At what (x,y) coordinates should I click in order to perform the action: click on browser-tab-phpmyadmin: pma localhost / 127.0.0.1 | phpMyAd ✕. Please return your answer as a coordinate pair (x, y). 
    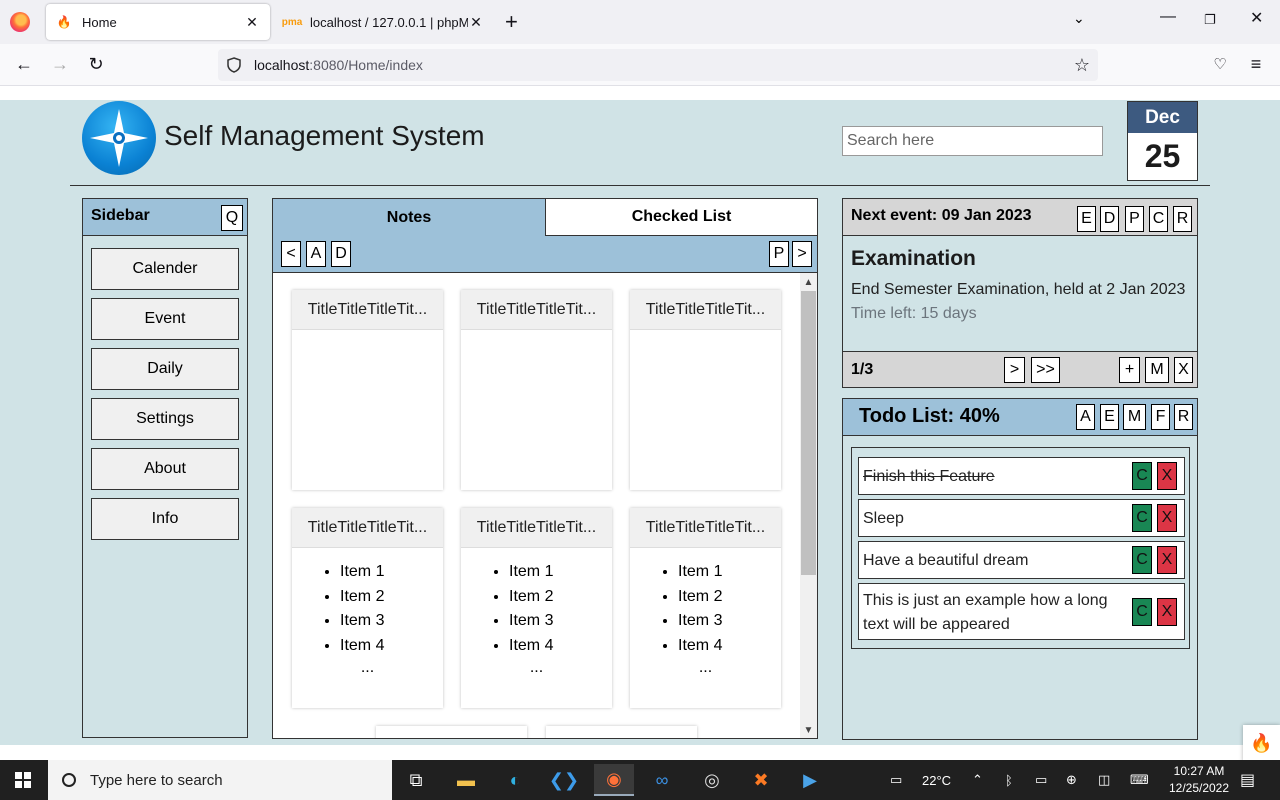
    Looking at the image, I should click on (384, 22).